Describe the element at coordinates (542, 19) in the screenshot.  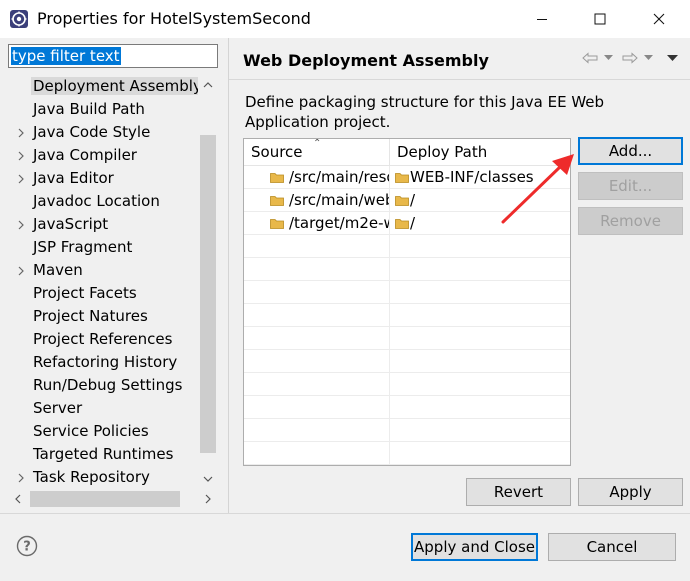
I see `minimize-button` at that location.